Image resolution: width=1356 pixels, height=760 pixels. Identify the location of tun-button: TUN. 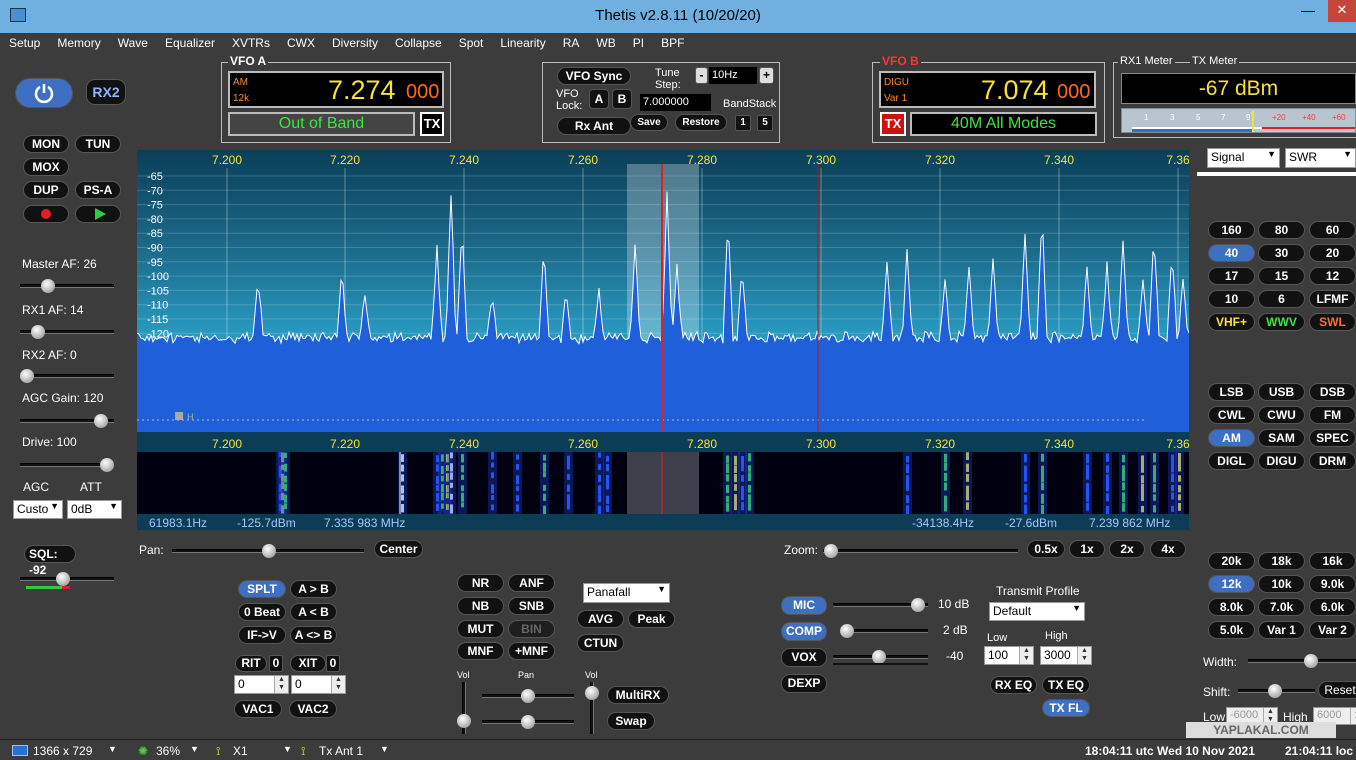
(98, 144).